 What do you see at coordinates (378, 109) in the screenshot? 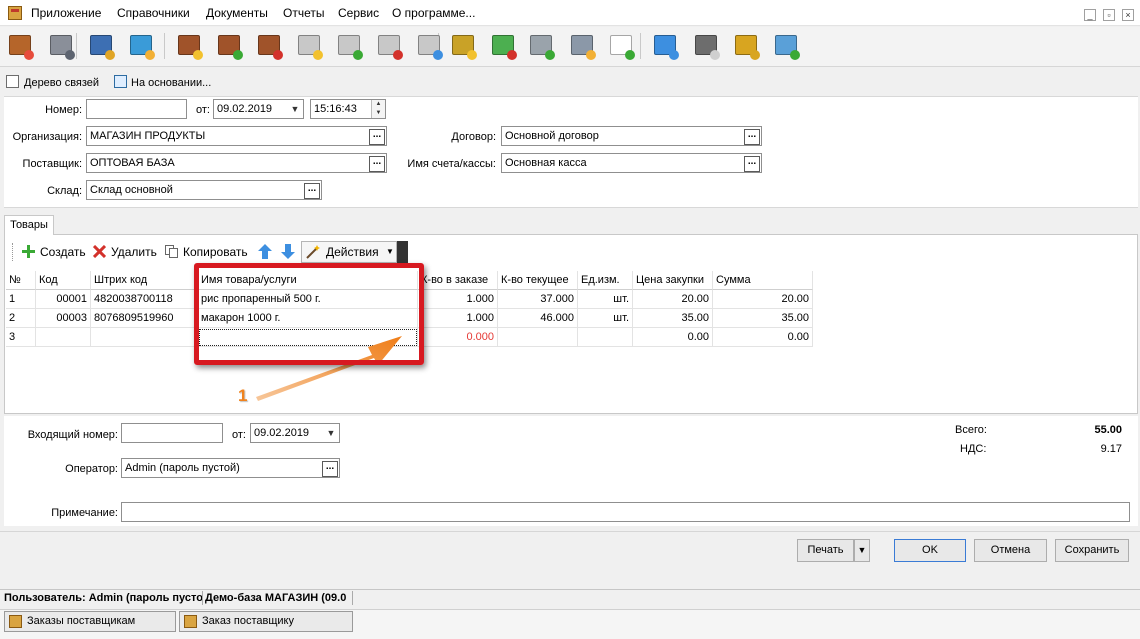
I see `spin-icon: ▲ ▼` at bounding box center [378, 109].